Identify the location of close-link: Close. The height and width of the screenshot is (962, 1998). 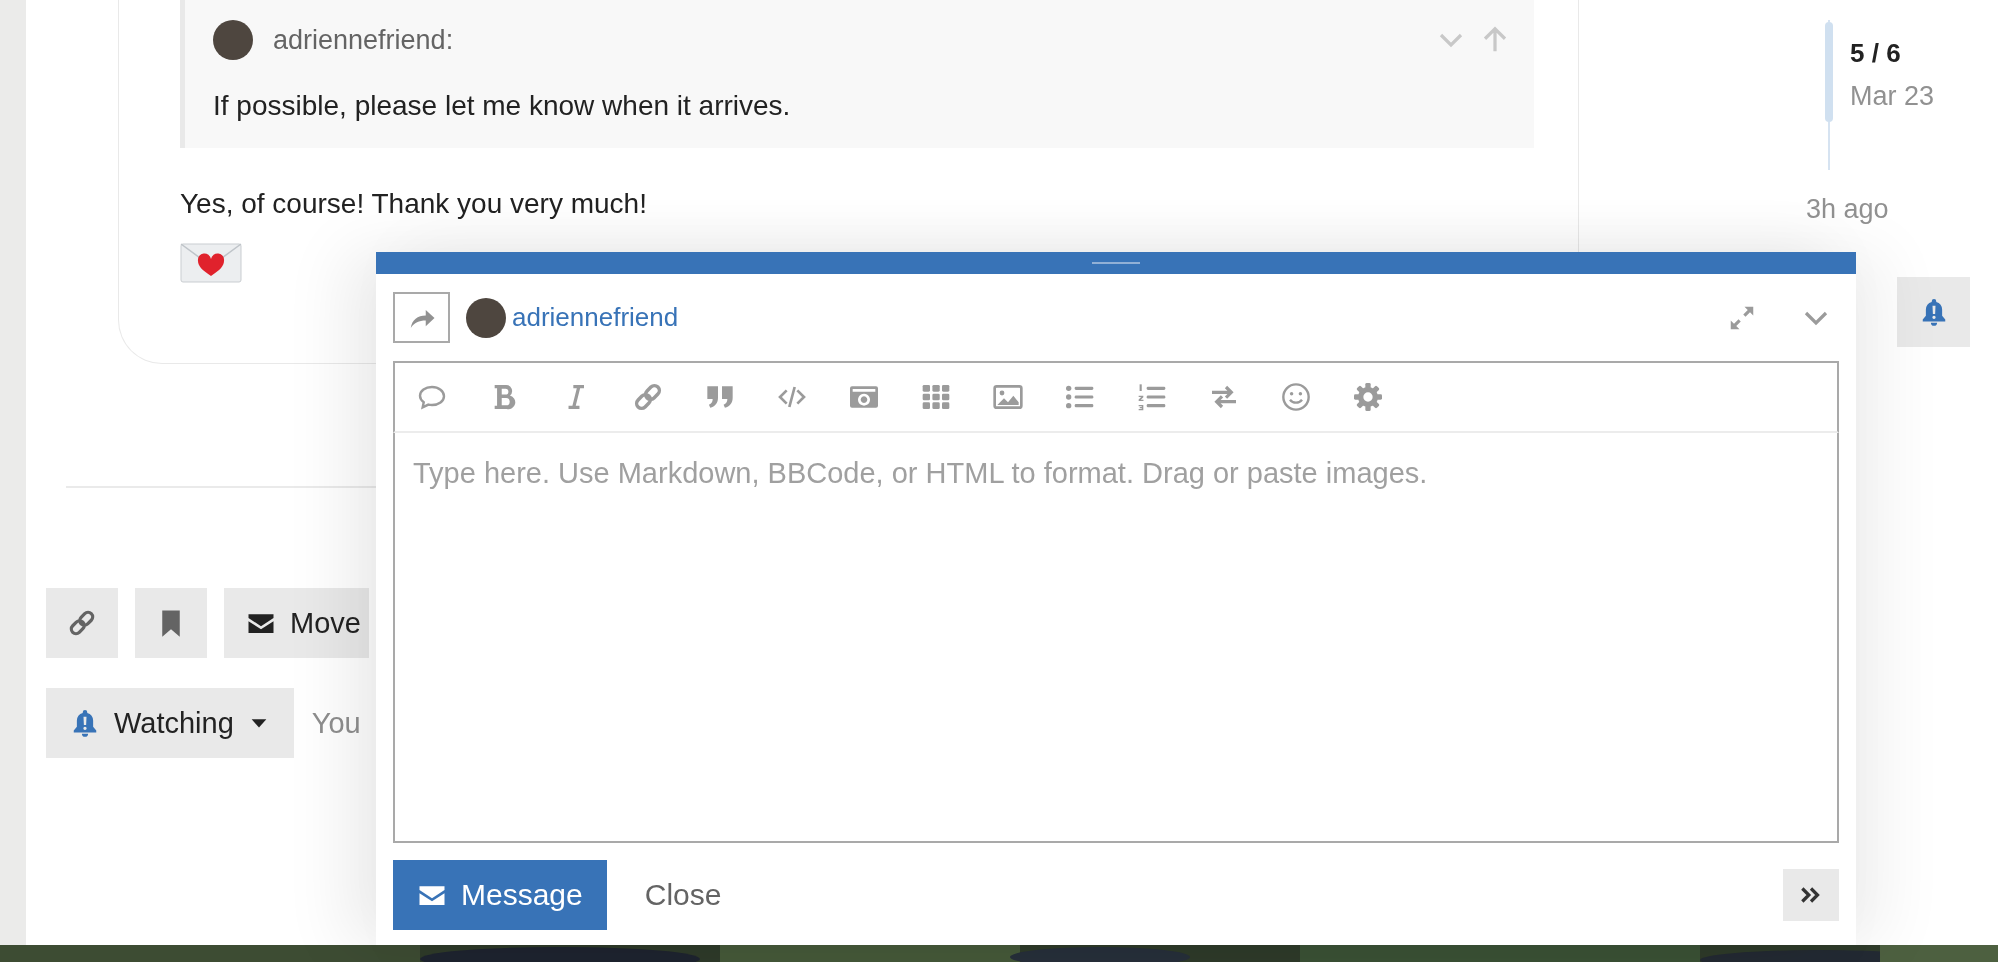
(683, 895).